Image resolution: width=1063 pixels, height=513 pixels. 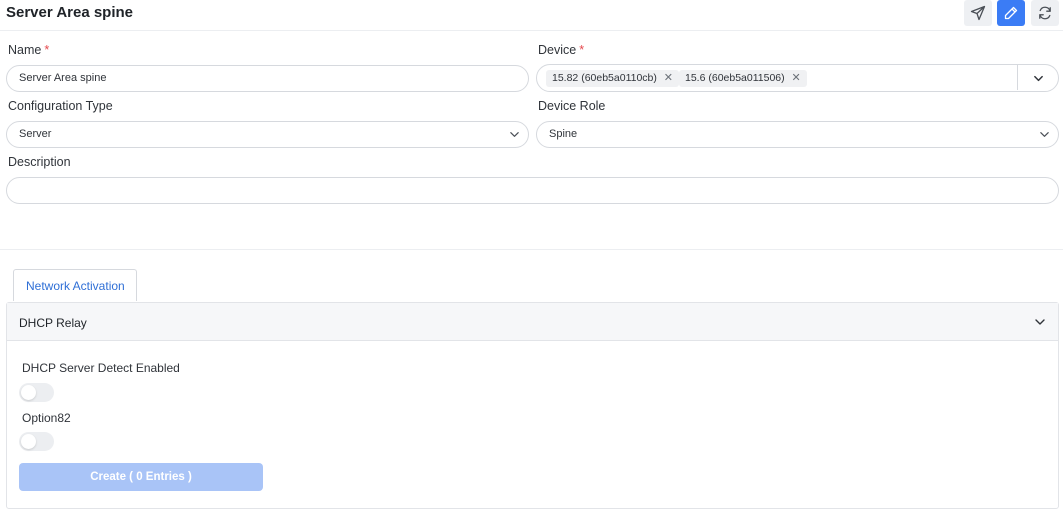 I want to click on pencil-icon, so click(x=1011, y=13).